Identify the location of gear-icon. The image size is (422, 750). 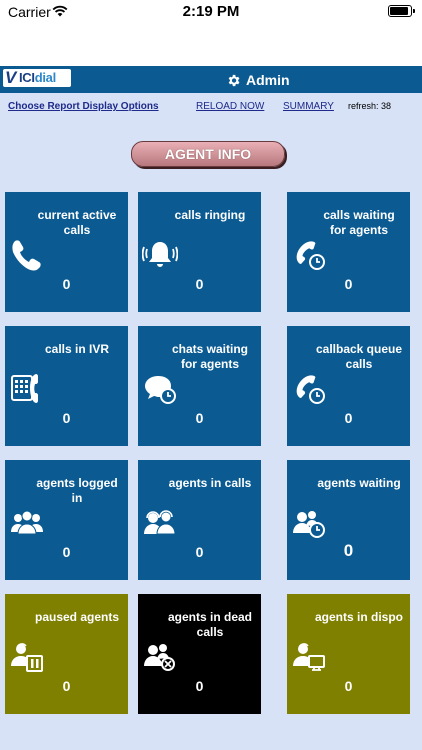
(234, 80).